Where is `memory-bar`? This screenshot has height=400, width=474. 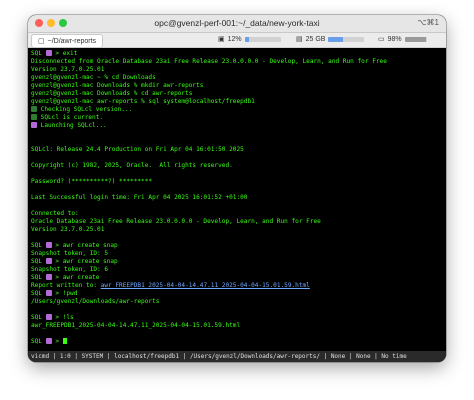
memory-bar is located at coordinates (346, 39).